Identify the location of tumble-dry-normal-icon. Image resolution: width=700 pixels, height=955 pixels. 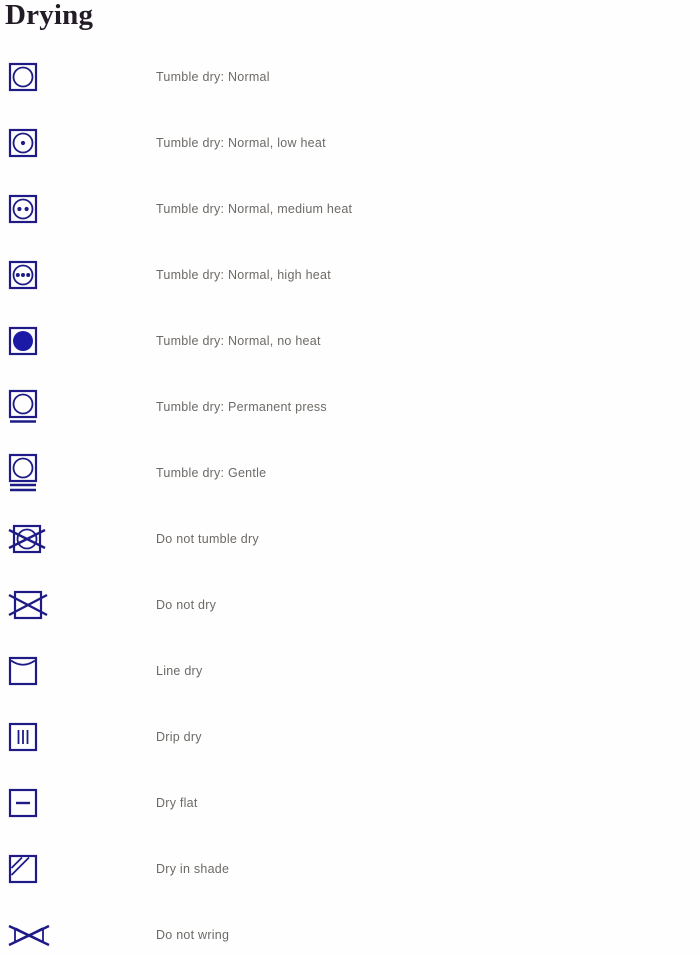
(31, 77).